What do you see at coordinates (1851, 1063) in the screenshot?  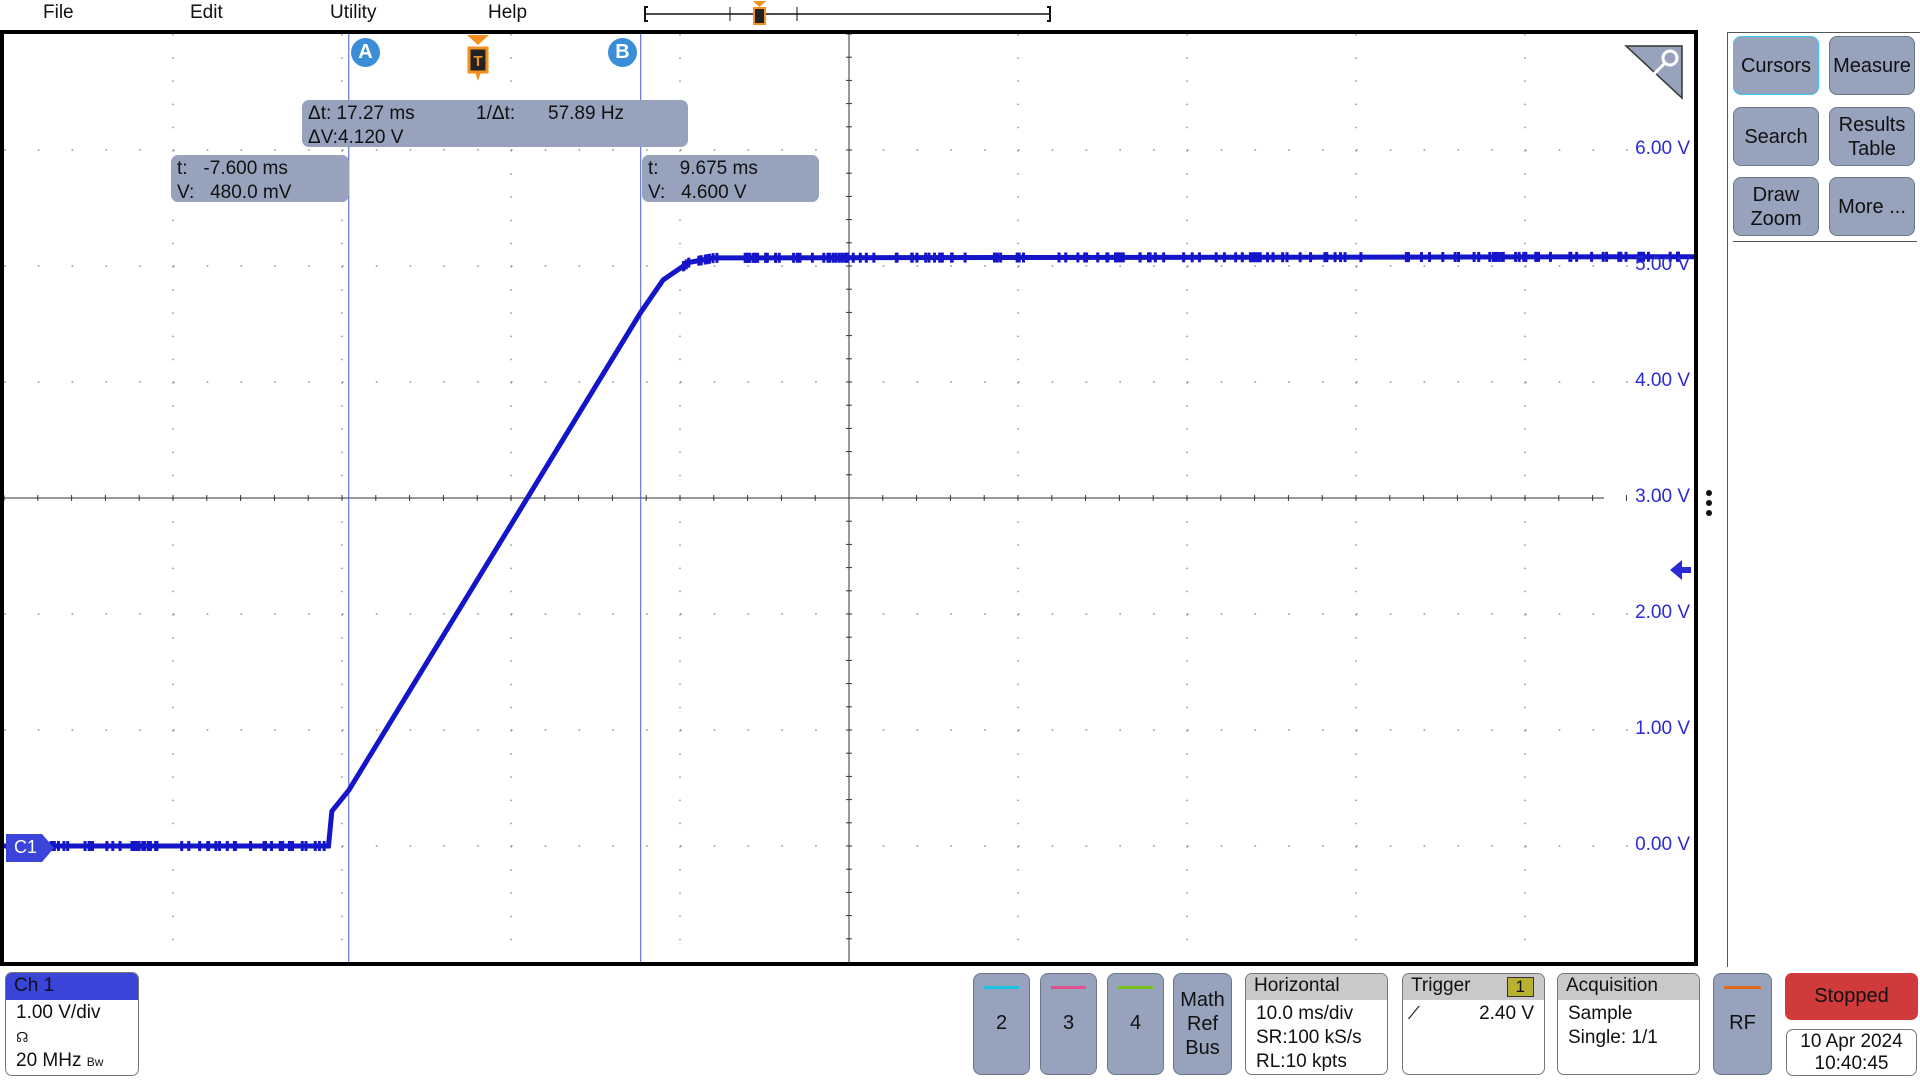 I see `time: 10:40:45` at bounding box center [1851, 1063].